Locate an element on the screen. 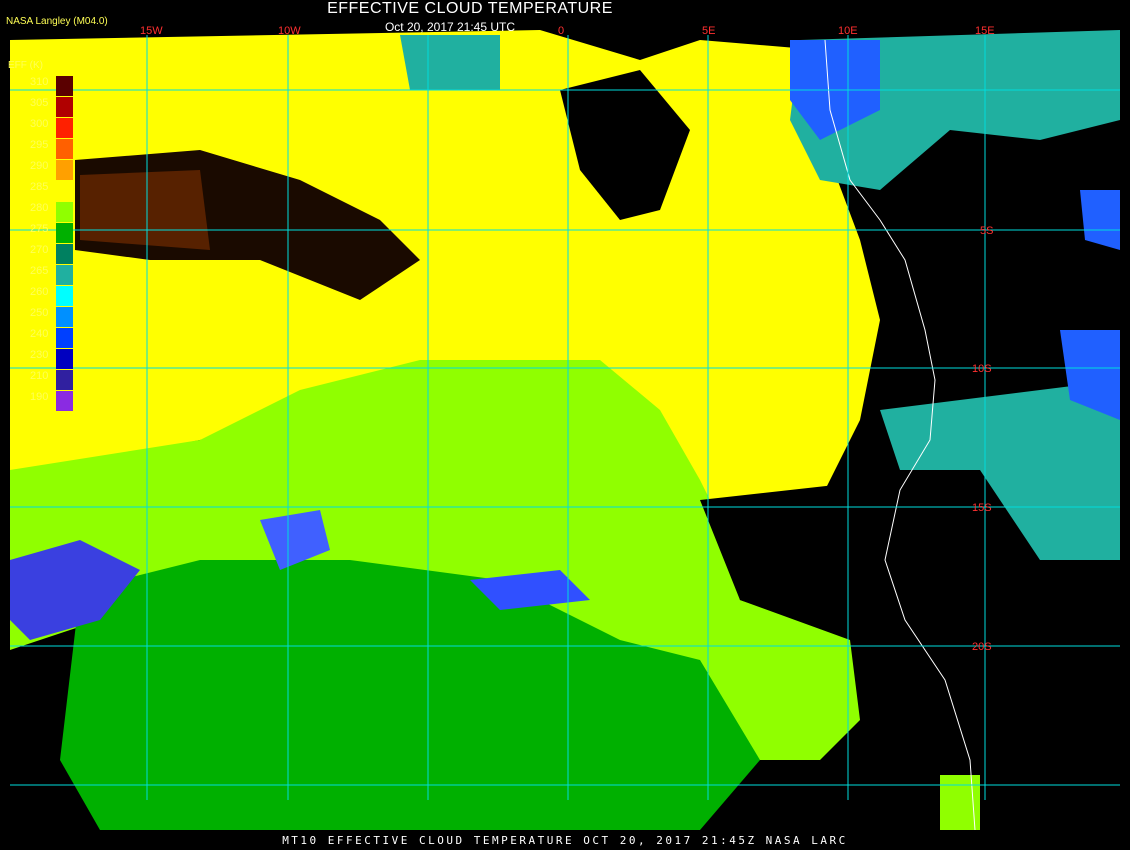 The width and height of the screenshot is (1130, 850). legend-label: 300 is located at coordinates (39, 124).